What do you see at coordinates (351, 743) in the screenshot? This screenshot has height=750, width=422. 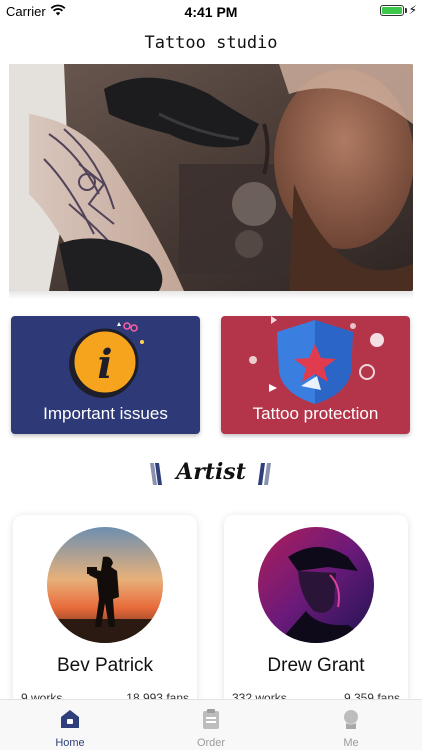 I see `tab-me-label: Me` at bounding box center [351, 743].